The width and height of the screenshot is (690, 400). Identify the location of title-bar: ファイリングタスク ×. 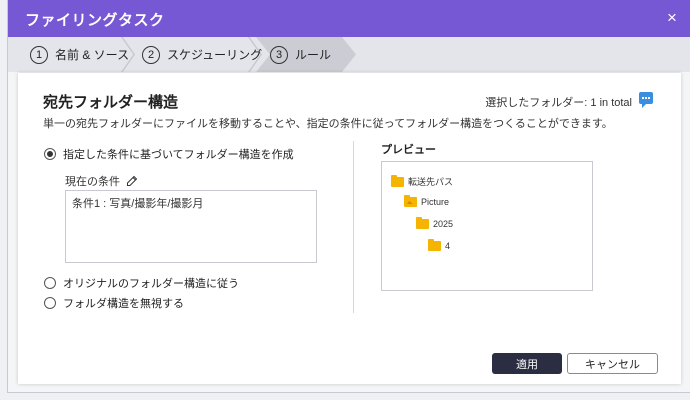
(349, 18).